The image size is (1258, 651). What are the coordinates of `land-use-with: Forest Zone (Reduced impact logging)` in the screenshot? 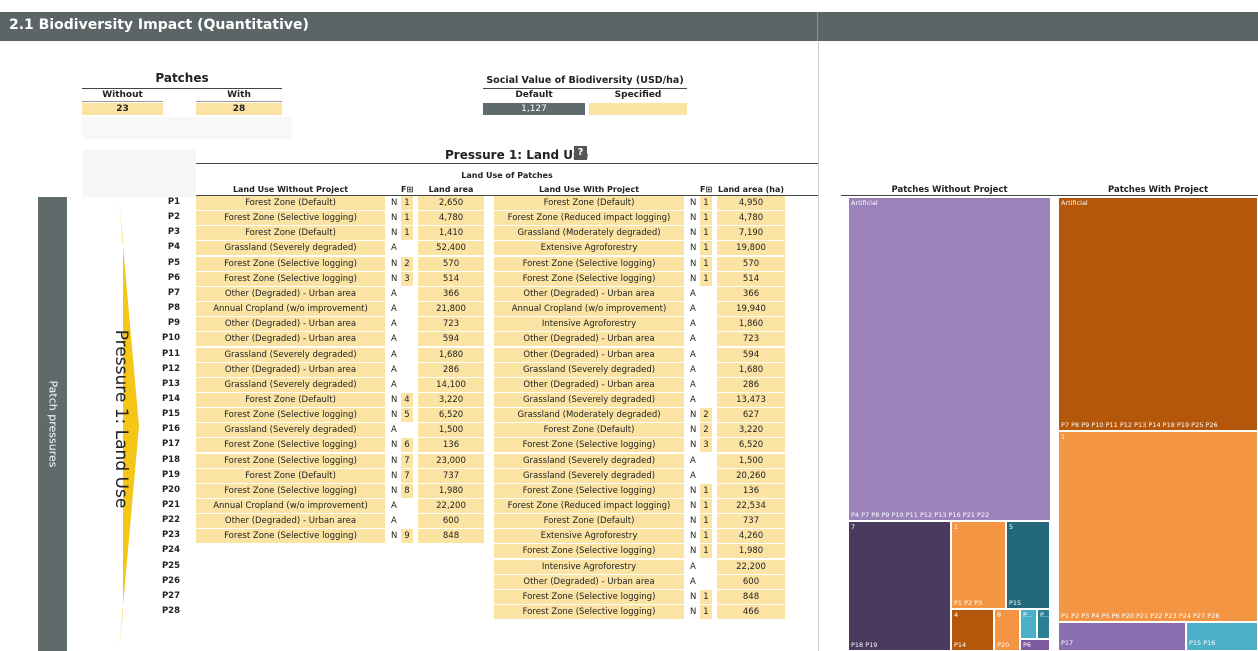 It's located at (589, 218).